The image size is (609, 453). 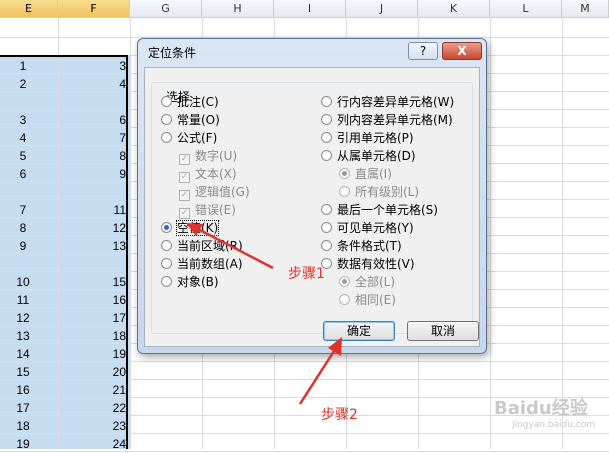 I want to click on step2-arrow-head, so click(x=335, y=346).